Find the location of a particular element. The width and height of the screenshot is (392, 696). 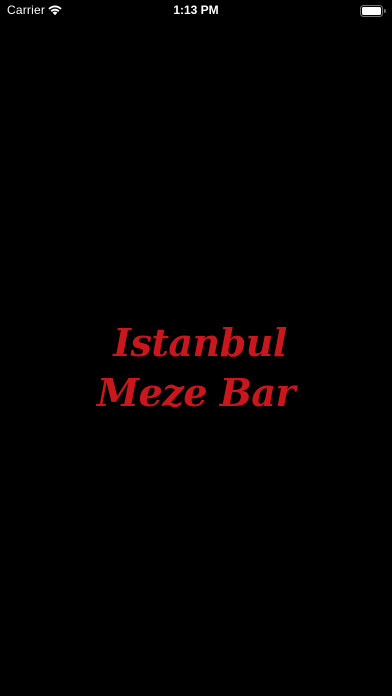

battery-icon is located at coordinates (373, 11).